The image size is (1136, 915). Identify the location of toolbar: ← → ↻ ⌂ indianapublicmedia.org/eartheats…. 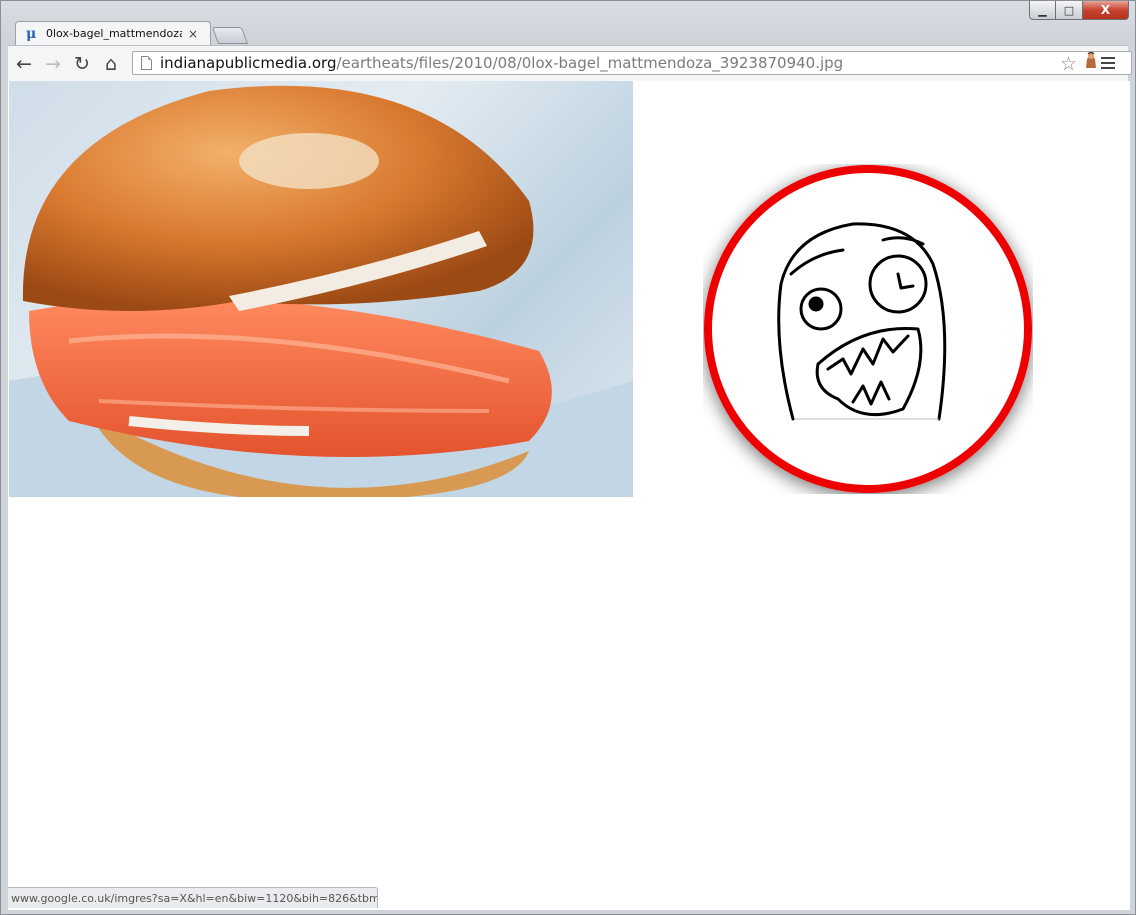
(570, 63).